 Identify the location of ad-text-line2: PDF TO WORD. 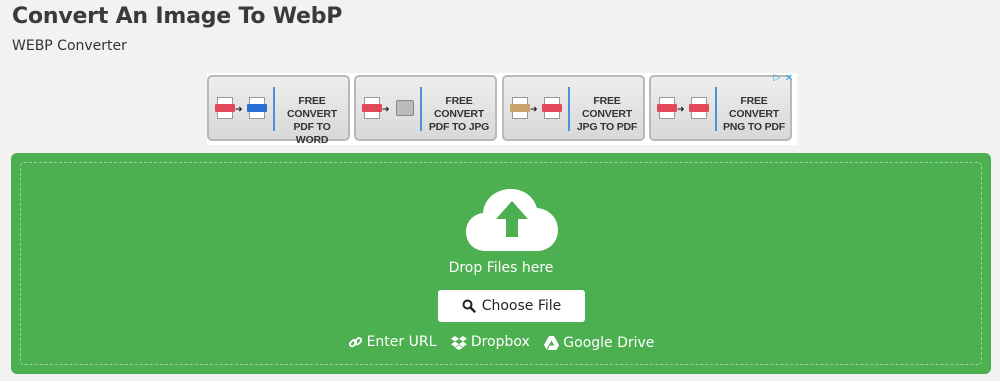
(312, 133).